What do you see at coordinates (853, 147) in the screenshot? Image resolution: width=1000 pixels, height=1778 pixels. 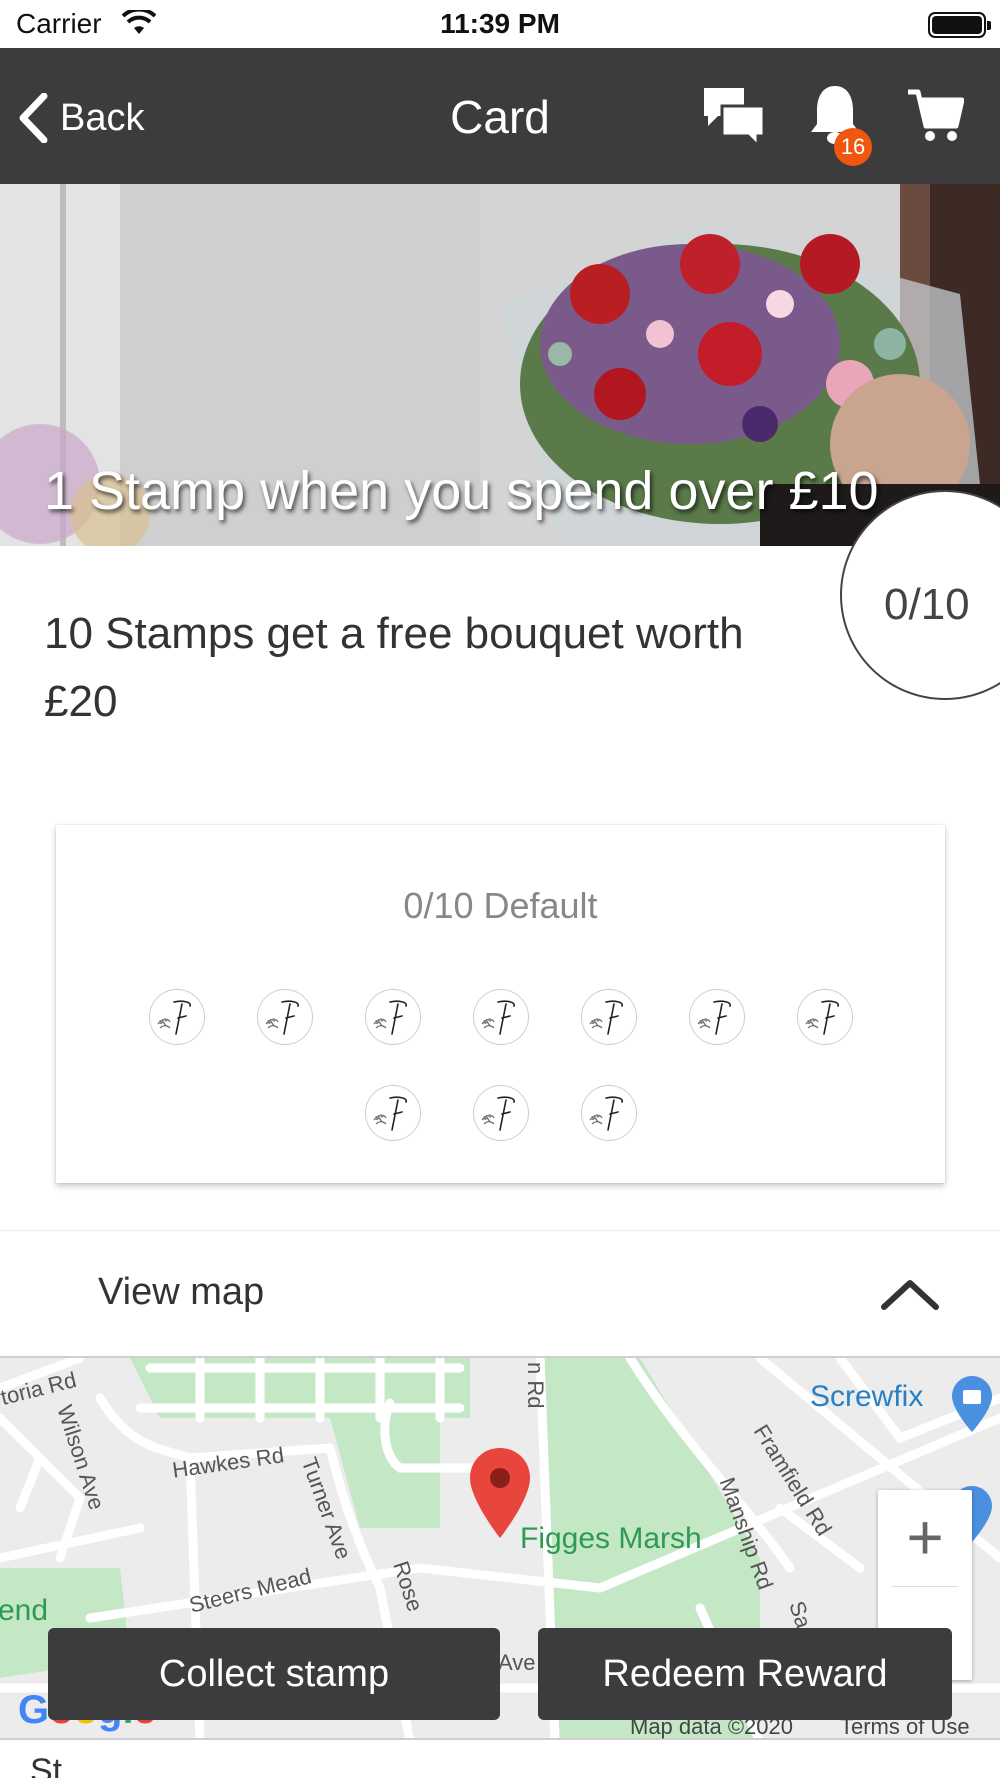 I see `notification-badge: 16` at bounding box center [853, 147].